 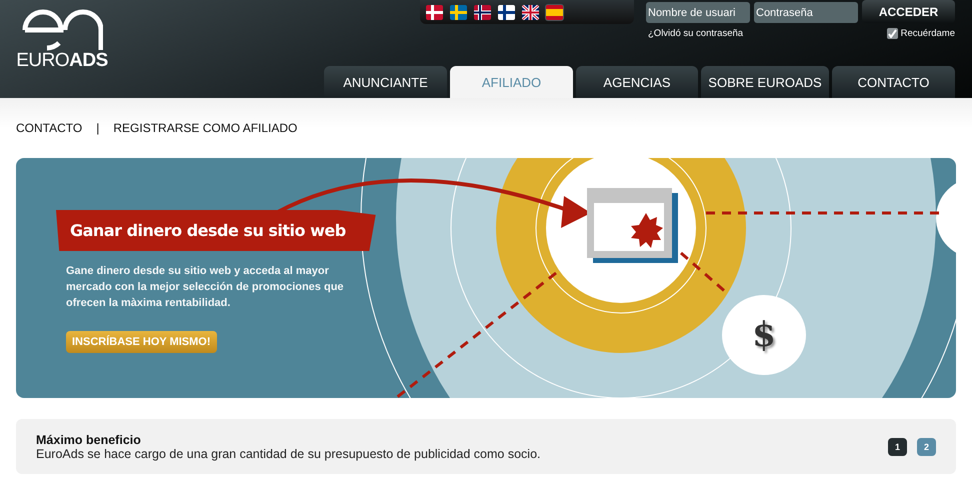 I want to click on username-field: Nombre de usuari, so click(x=698, y=12).